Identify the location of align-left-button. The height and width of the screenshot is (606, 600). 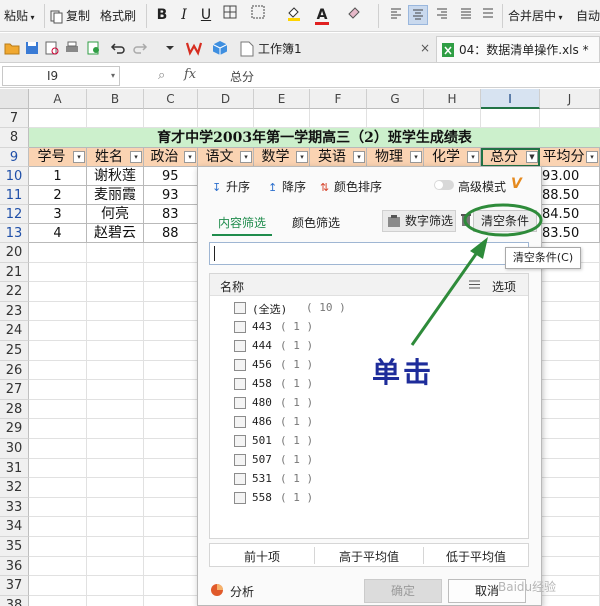
(396, 15).